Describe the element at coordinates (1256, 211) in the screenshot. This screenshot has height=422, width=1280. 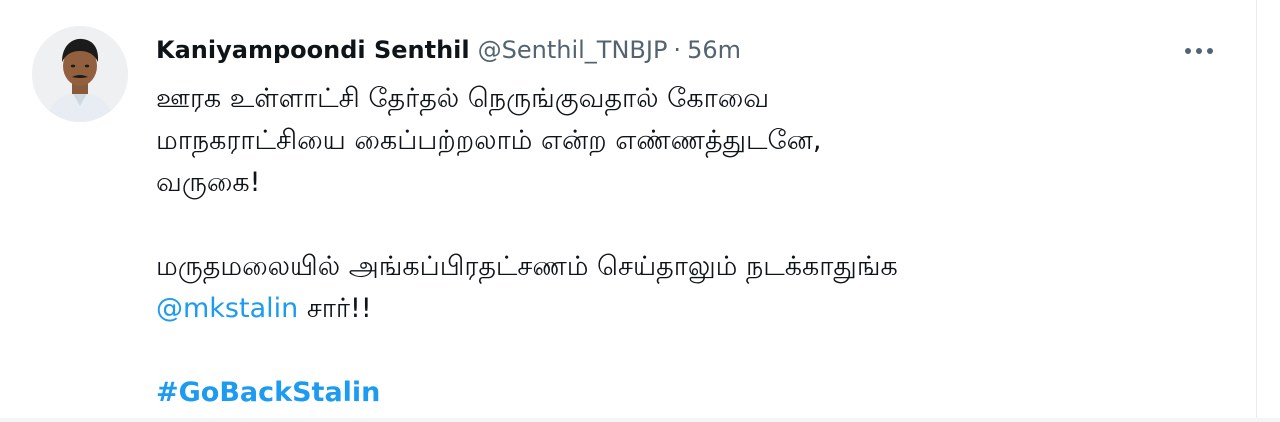
I see `column-divider` at that location.